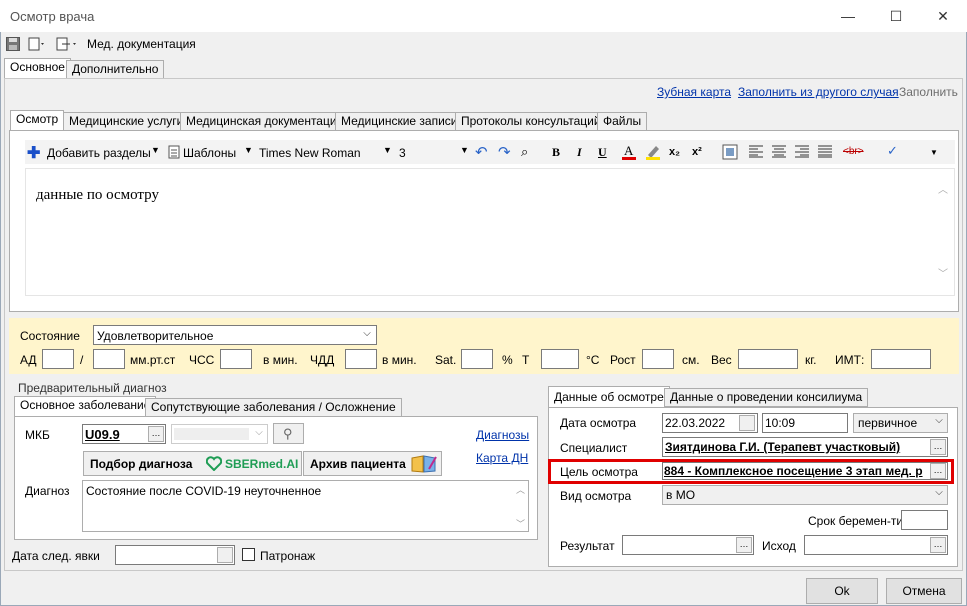 The image size is (967, 606). Describe the element at coordinates (629, 152) in the screenshot. I see `font-color-icon: A` at that location.